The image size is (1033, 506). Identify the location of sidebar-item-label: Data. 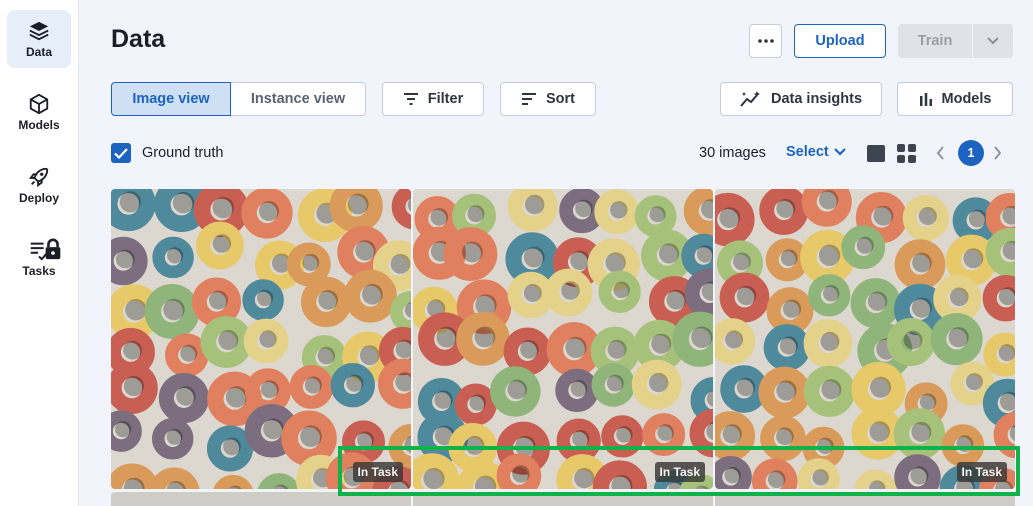
(38, 51).